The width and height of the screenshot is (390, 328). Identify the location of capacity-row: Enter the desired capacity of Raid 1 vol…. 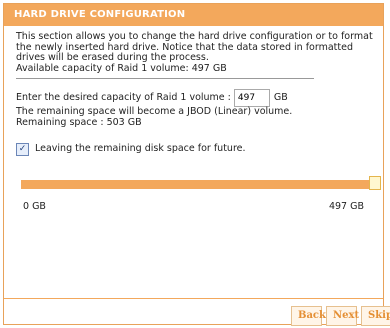
(194, 98).